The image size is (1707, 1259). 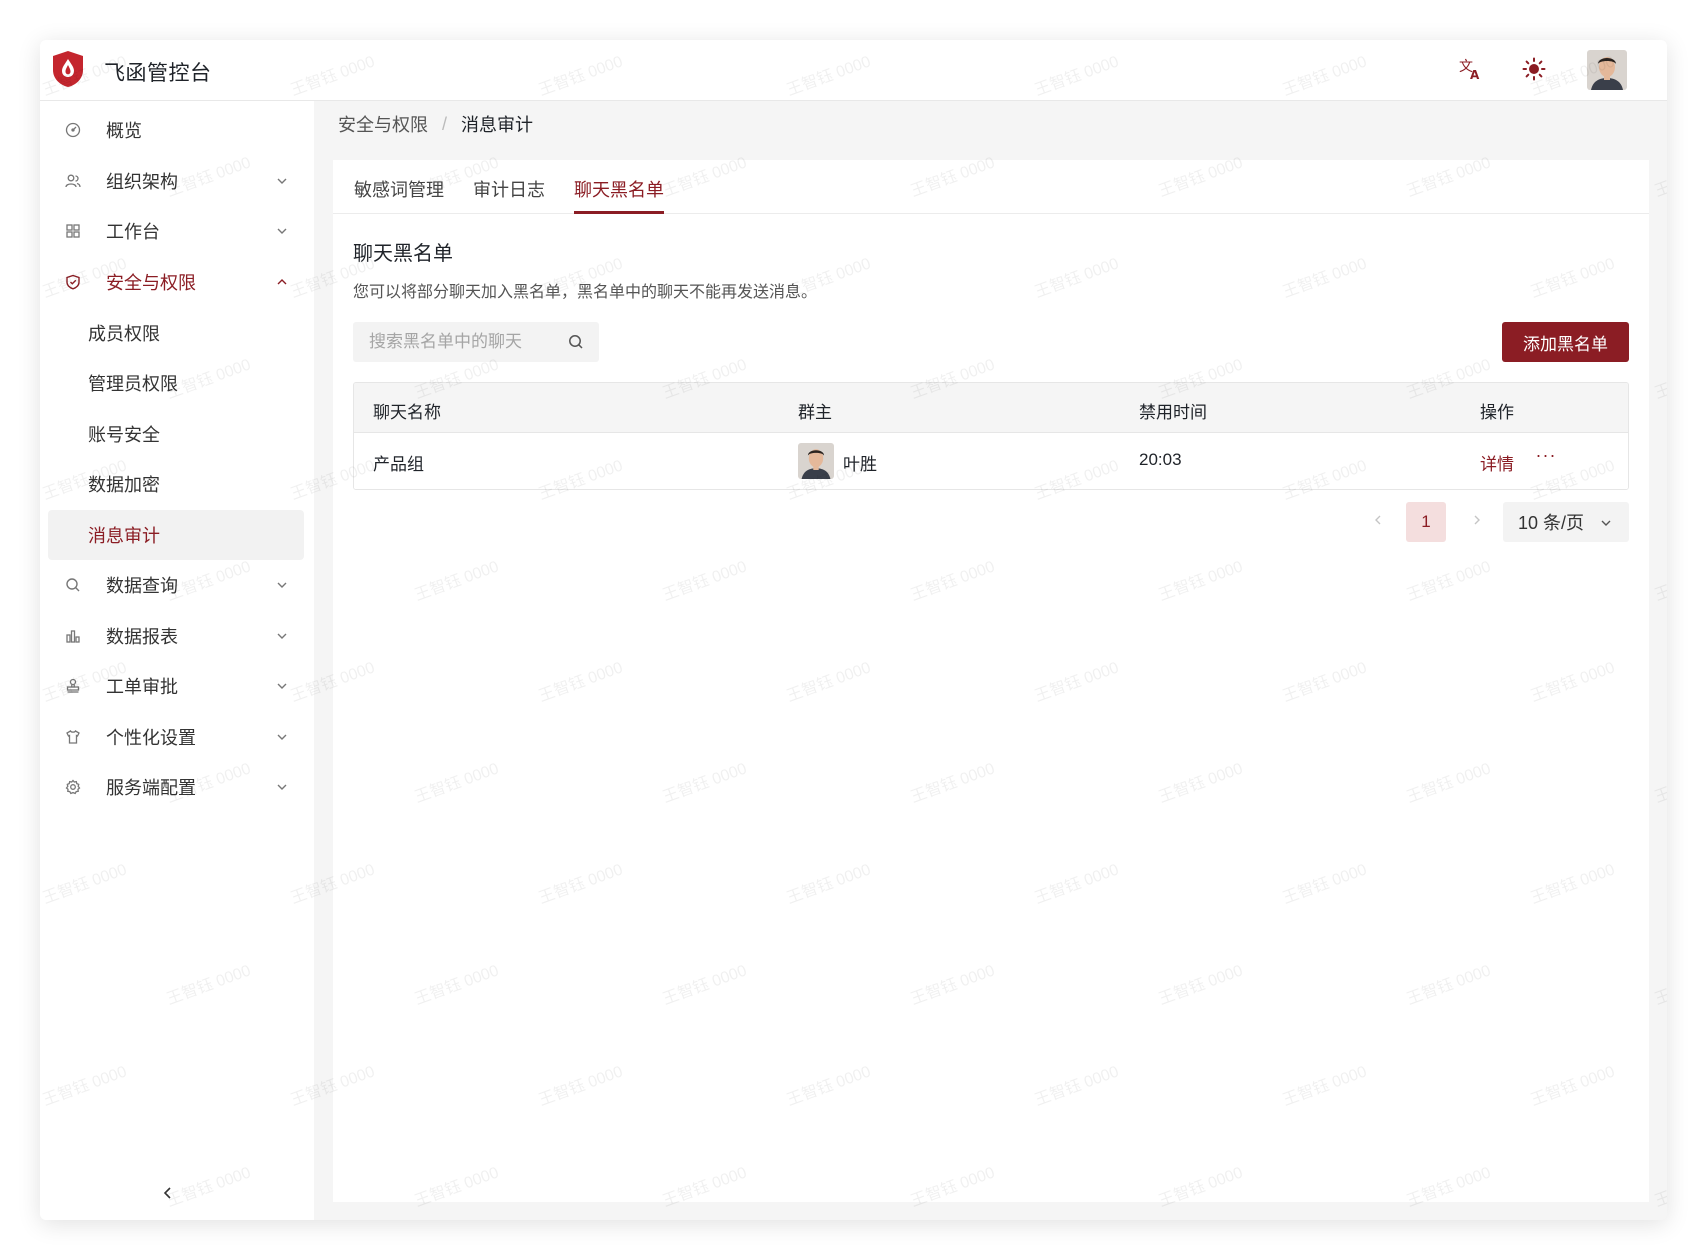 What do you see at coordinates (73, 181) in the screenshot?
I see `users-icon` at bounding box center [73, 181].